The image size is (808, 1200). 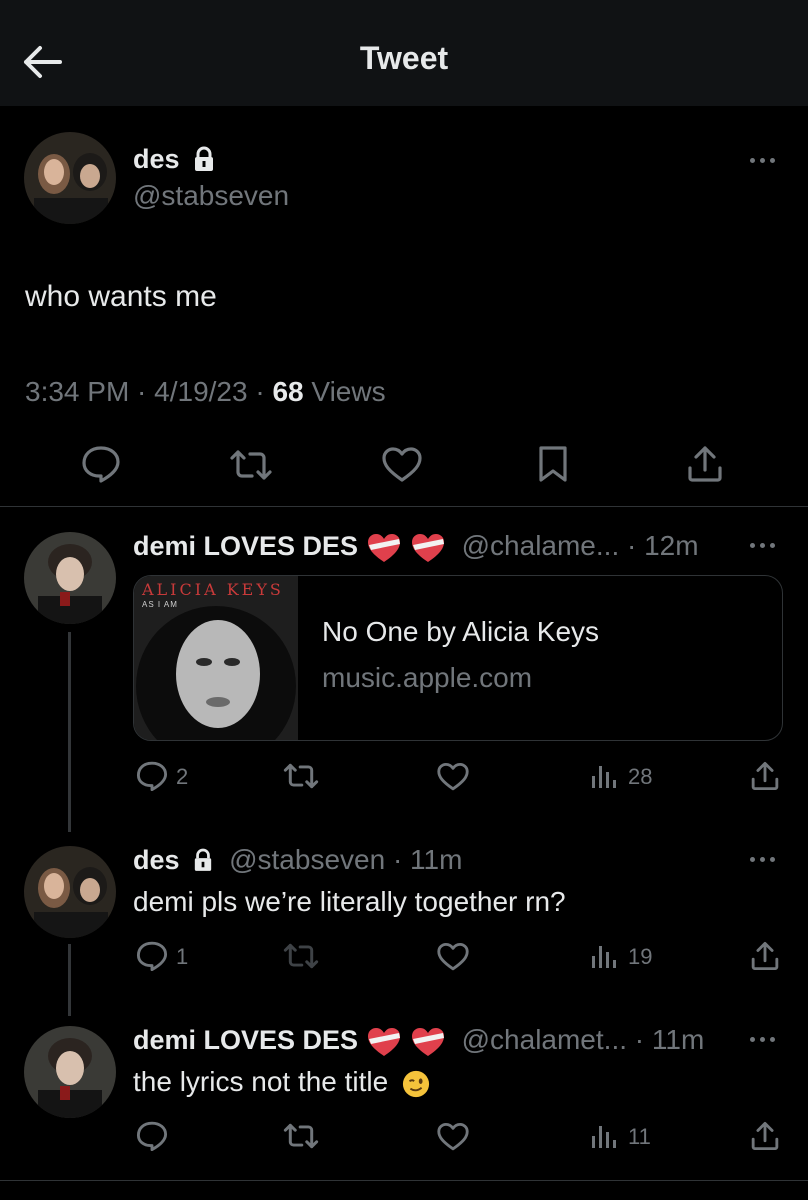 I want to click on reply-text-row: the lyrics not the title, so click(x=281, y=1082).